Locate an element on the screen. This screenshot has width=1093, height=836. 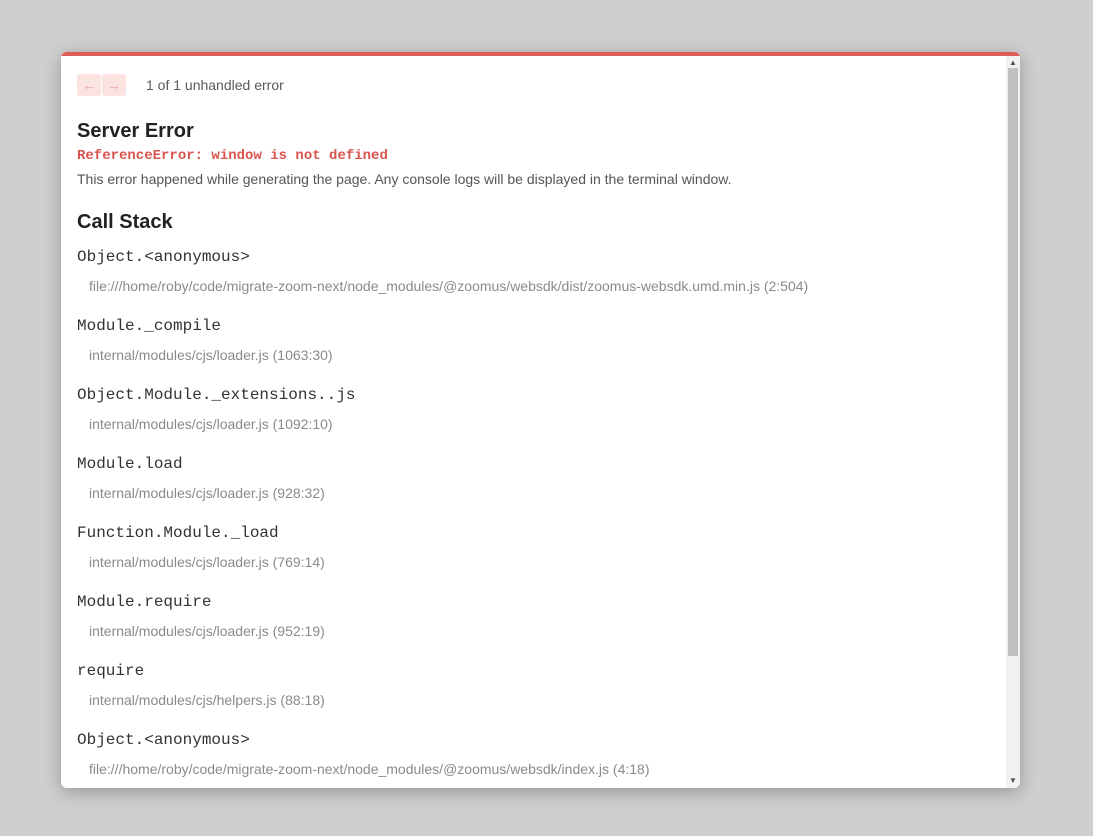
error-message: ReferenceError: window is not defined is located at coordinates (232, 156).